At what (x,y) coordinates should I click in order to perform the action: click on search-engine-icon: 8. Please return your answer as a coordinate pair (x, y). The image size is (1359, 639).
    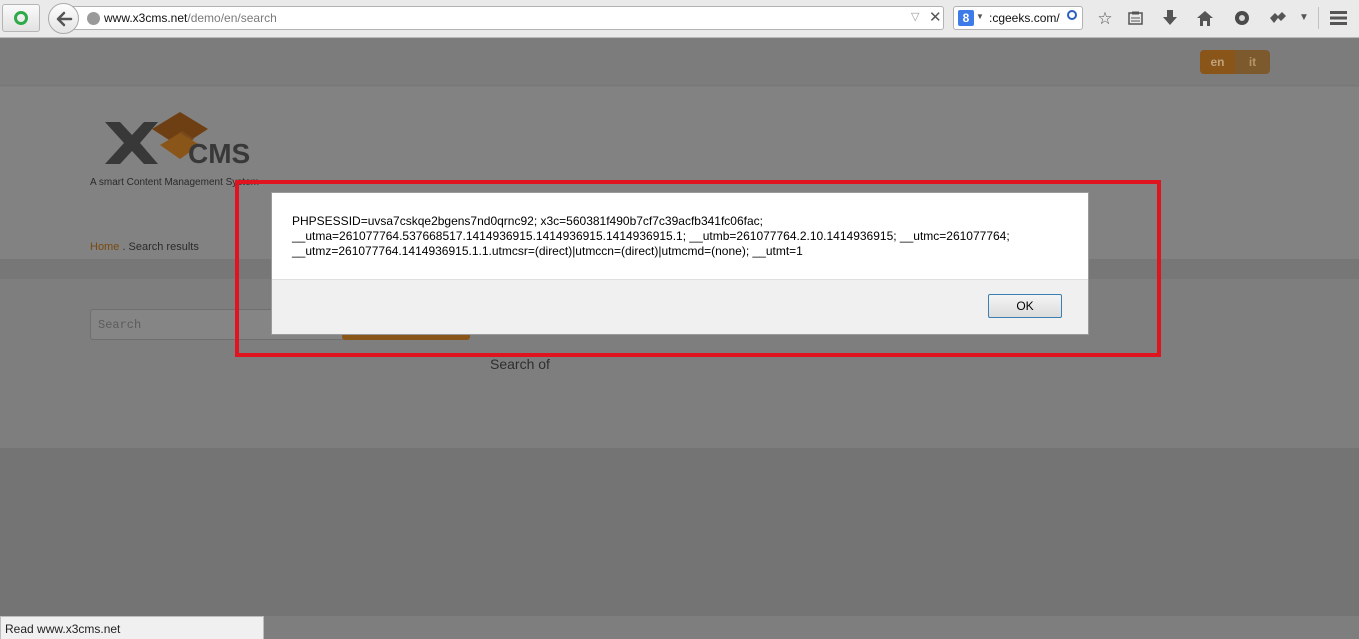
    Looking at the image, I should click on (966, 18).